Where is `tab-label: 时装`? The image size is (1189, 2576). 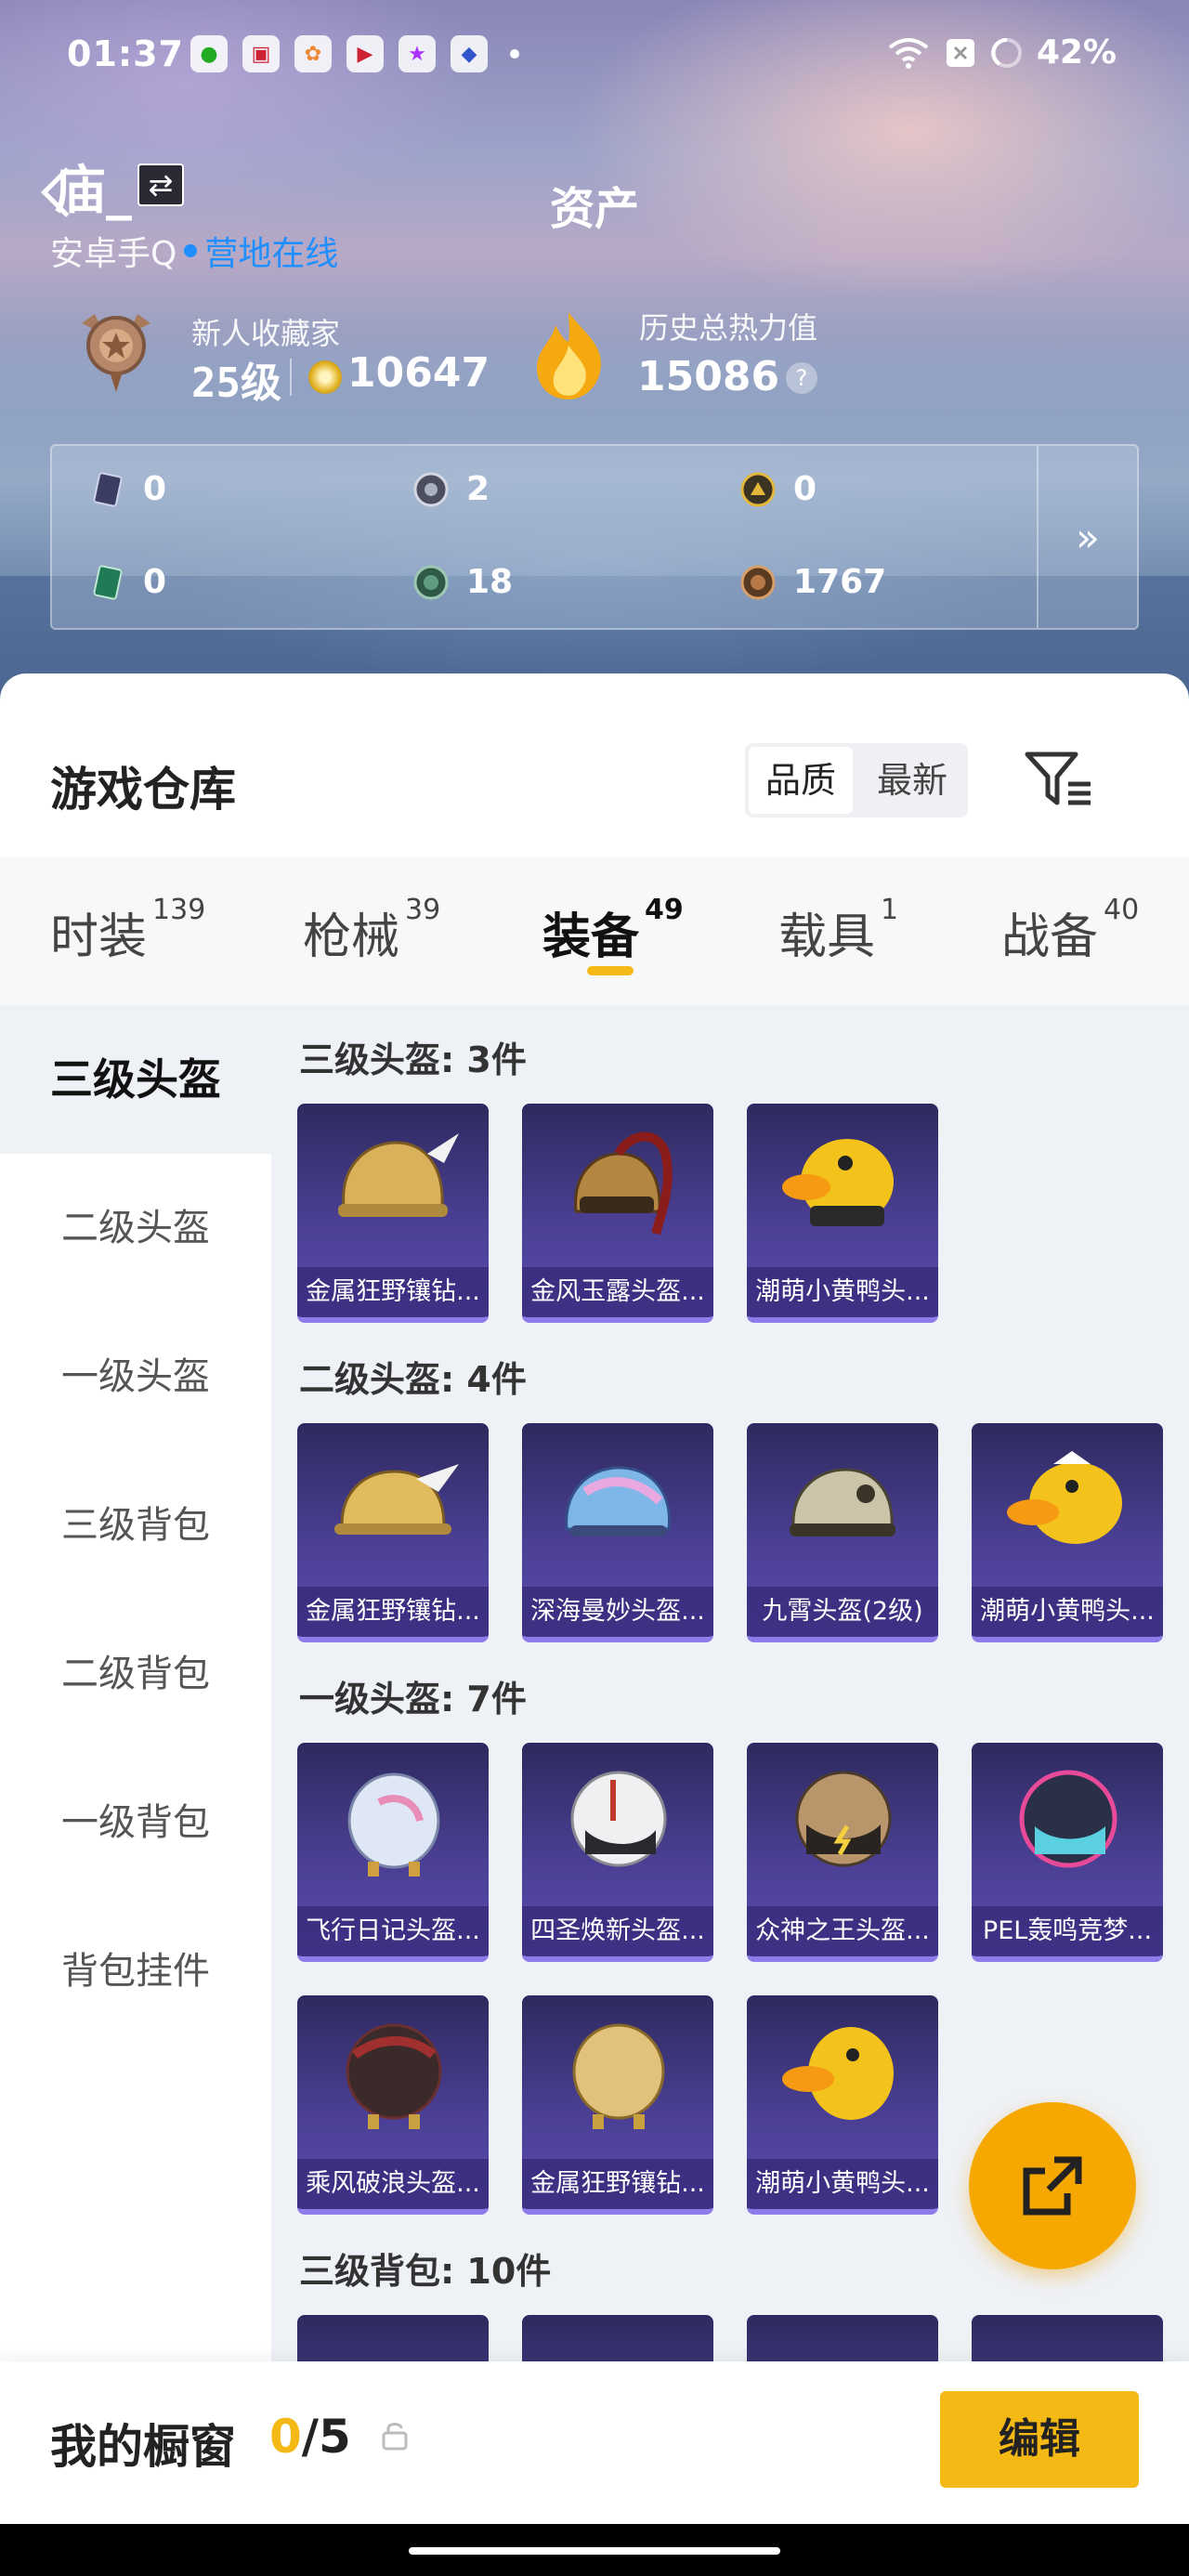
tab-label: 时装 is located at coordinates (99, 937).